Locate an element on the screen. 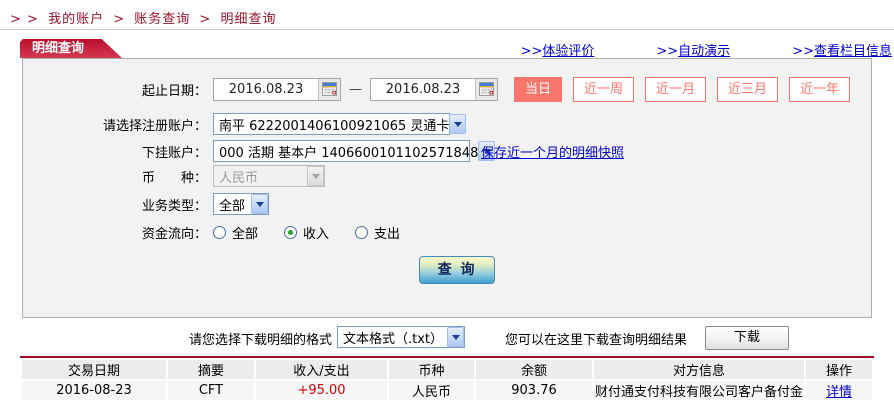  fund-flow-expense-radio: 支出 is located at coordinates (377, 232).